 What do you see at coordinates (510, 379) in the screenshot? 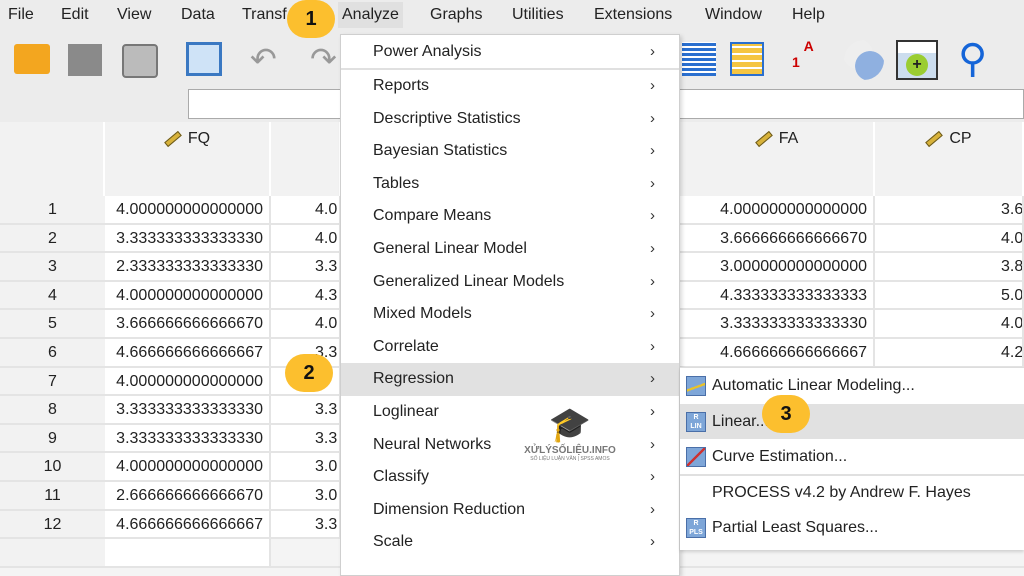
I see `menu-item-regression: Regression ›` at bounding box center [510, 379].